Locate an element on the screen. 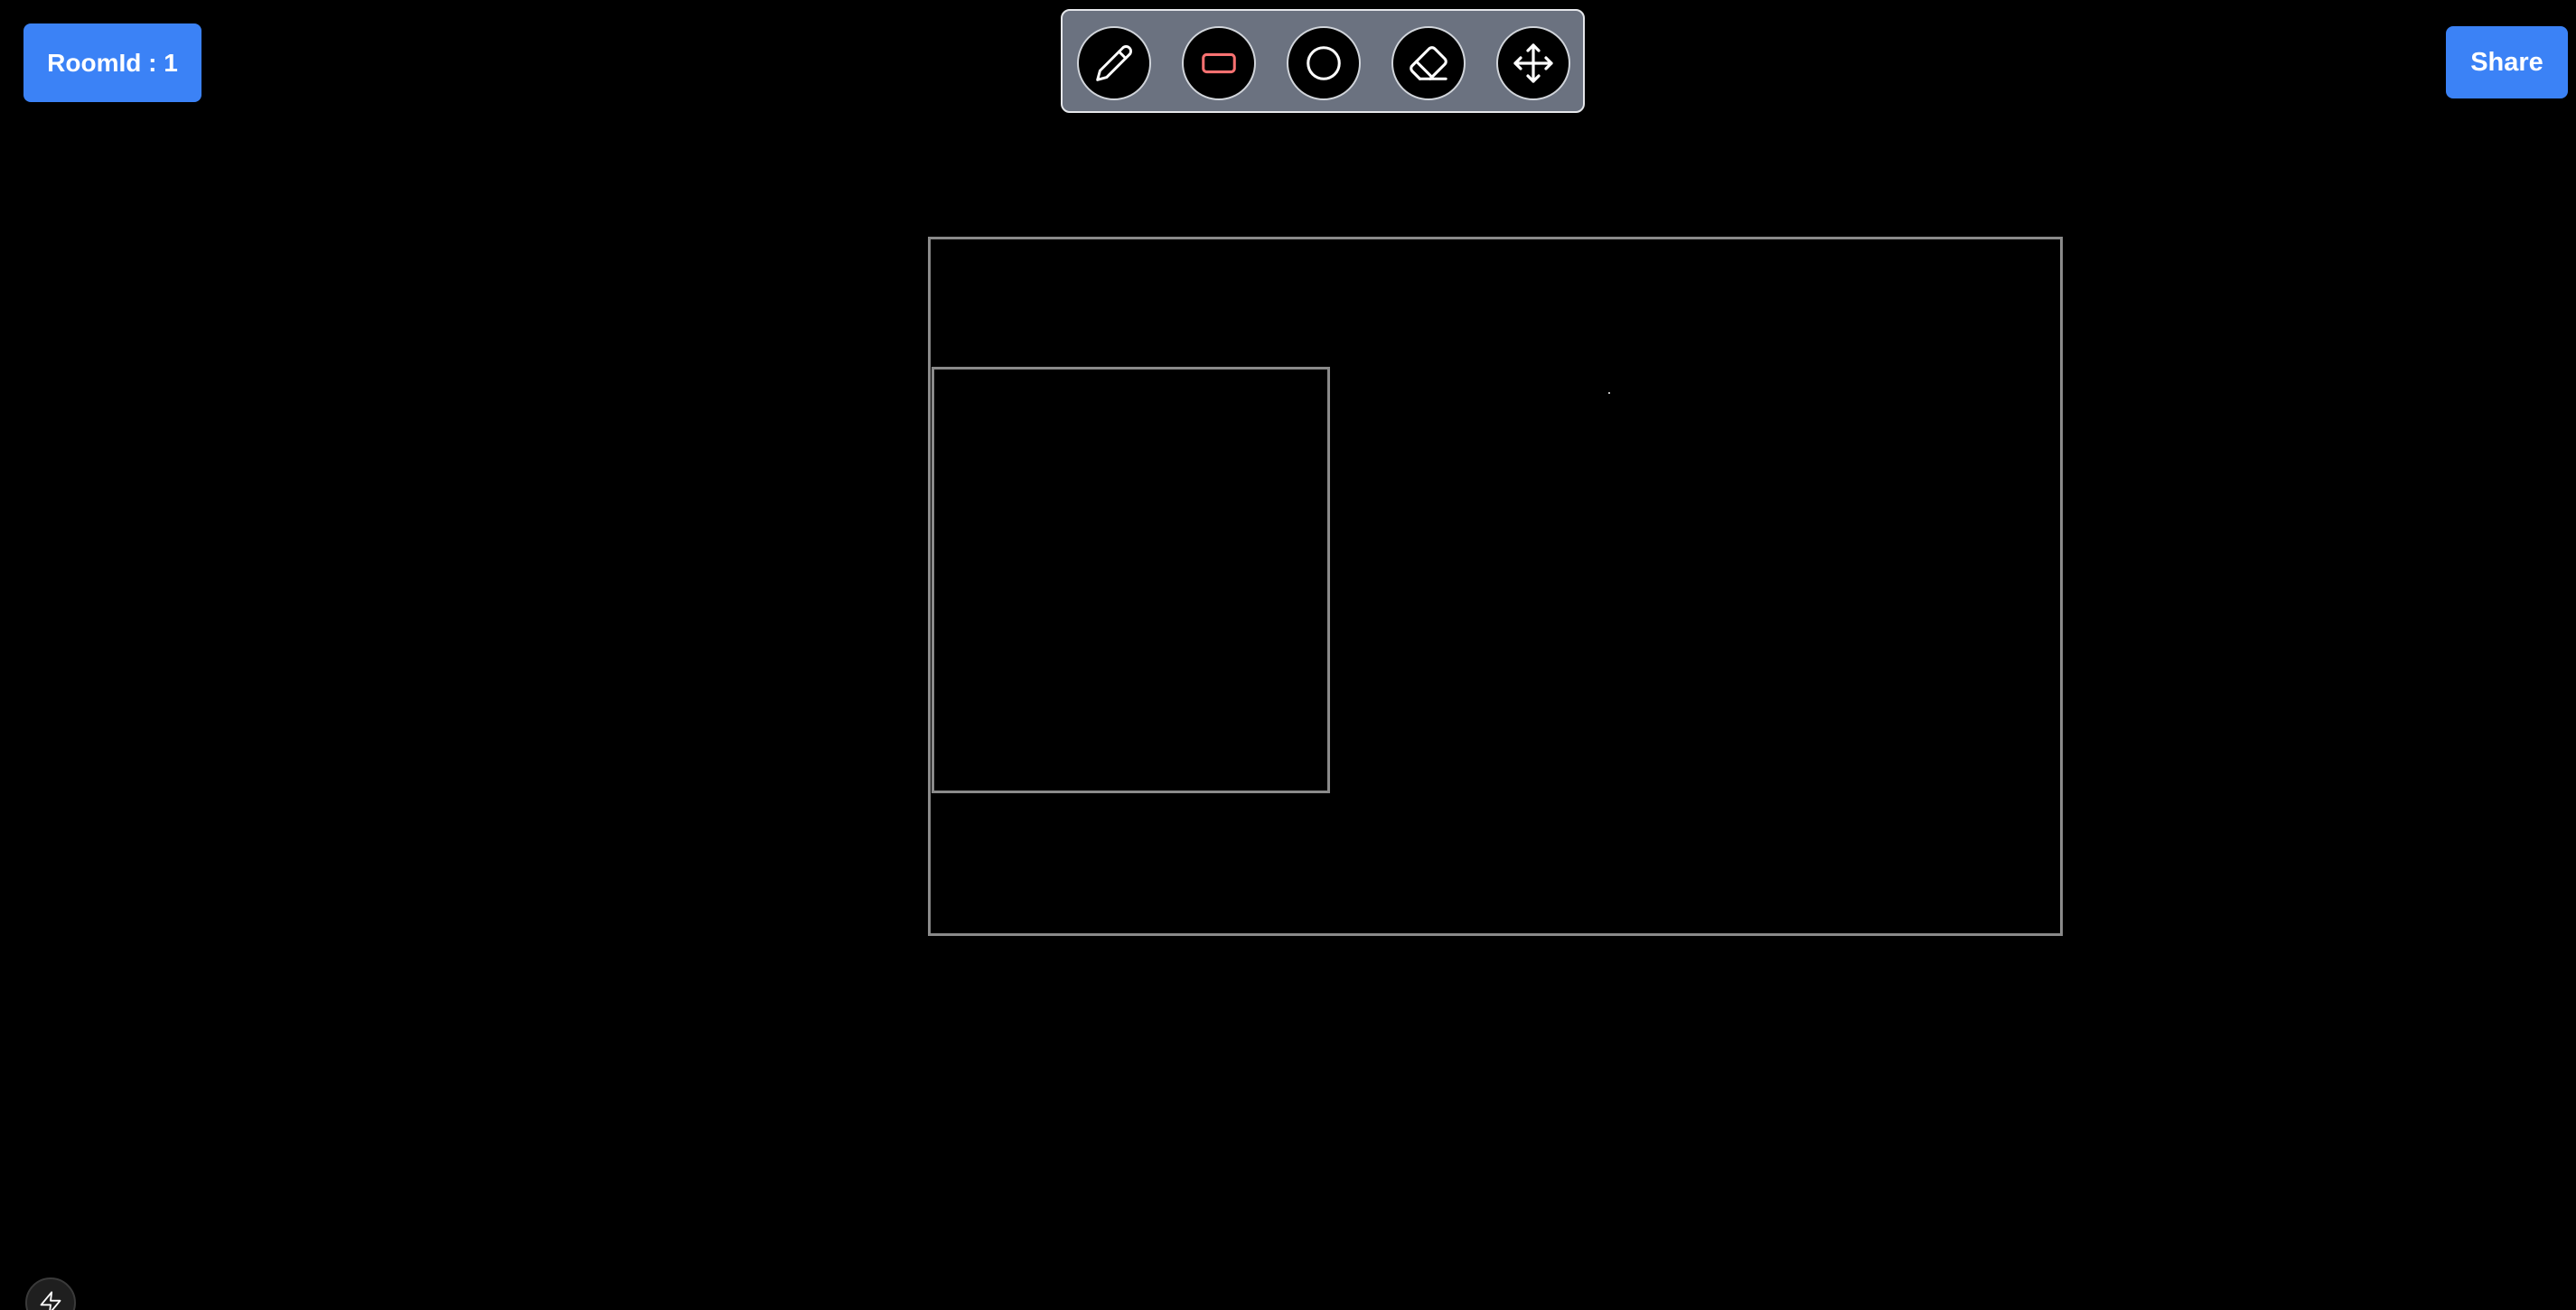  move-tool-button is located at coordinates (1533, 63).